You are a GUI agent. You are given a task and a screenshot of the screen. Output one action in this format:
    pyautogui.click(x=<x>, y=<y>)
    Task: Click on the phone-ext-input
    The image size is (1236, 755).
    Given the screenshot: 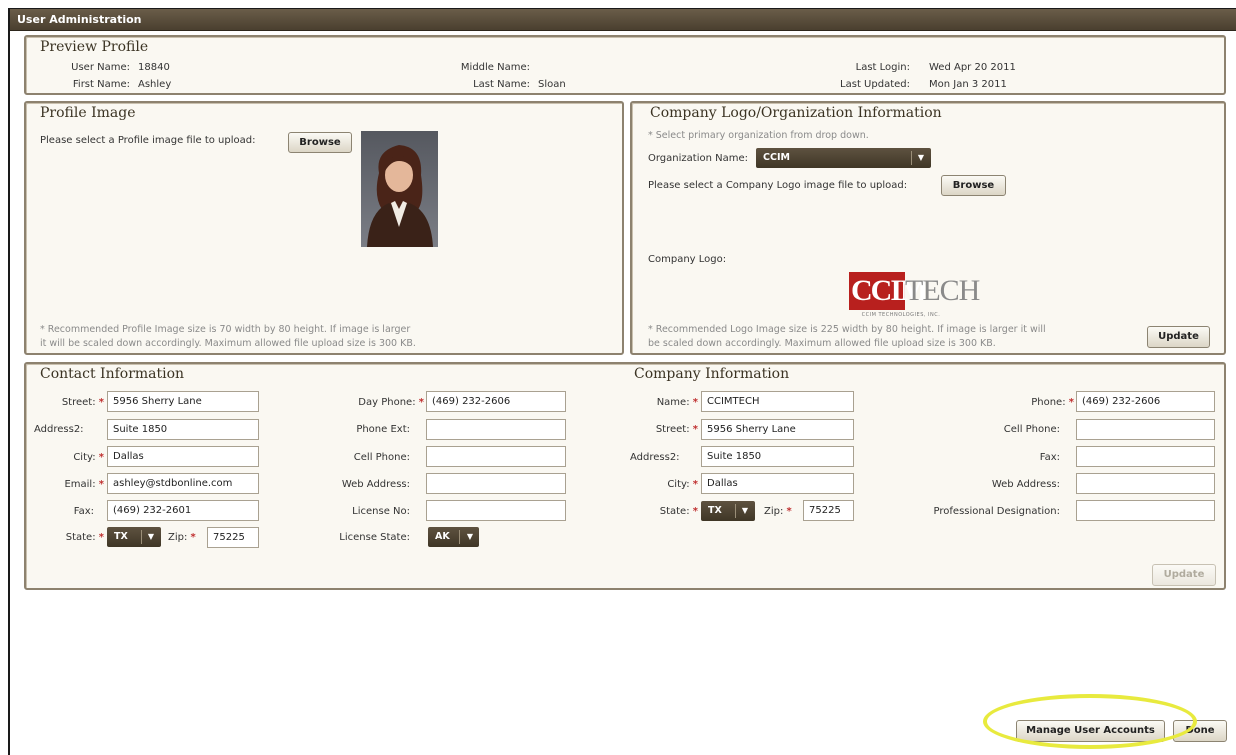 What is the action you would take?
    pyautogui.click(x=496, y=429)
    